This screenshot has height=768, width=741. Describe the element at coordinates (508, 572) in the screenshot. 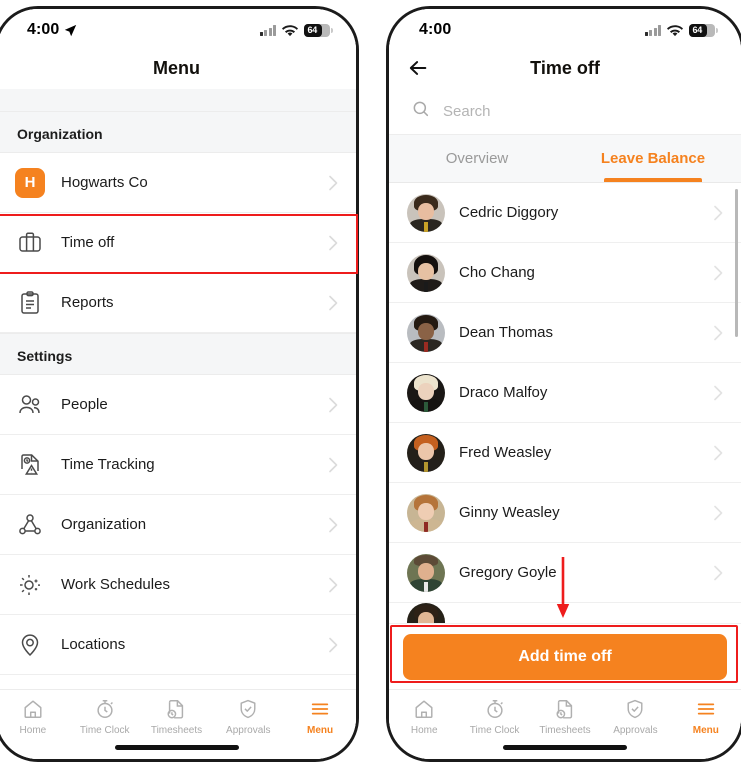

I see `person-name: Gregory Goyle` at that location.